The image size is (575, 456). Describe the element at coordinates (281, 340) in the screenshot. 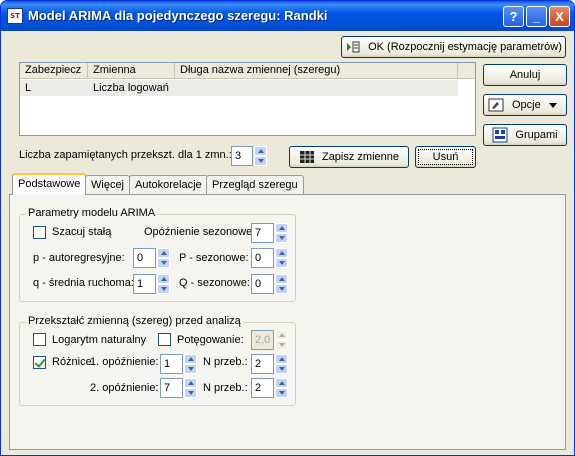

I see `power-spinner` at that location.